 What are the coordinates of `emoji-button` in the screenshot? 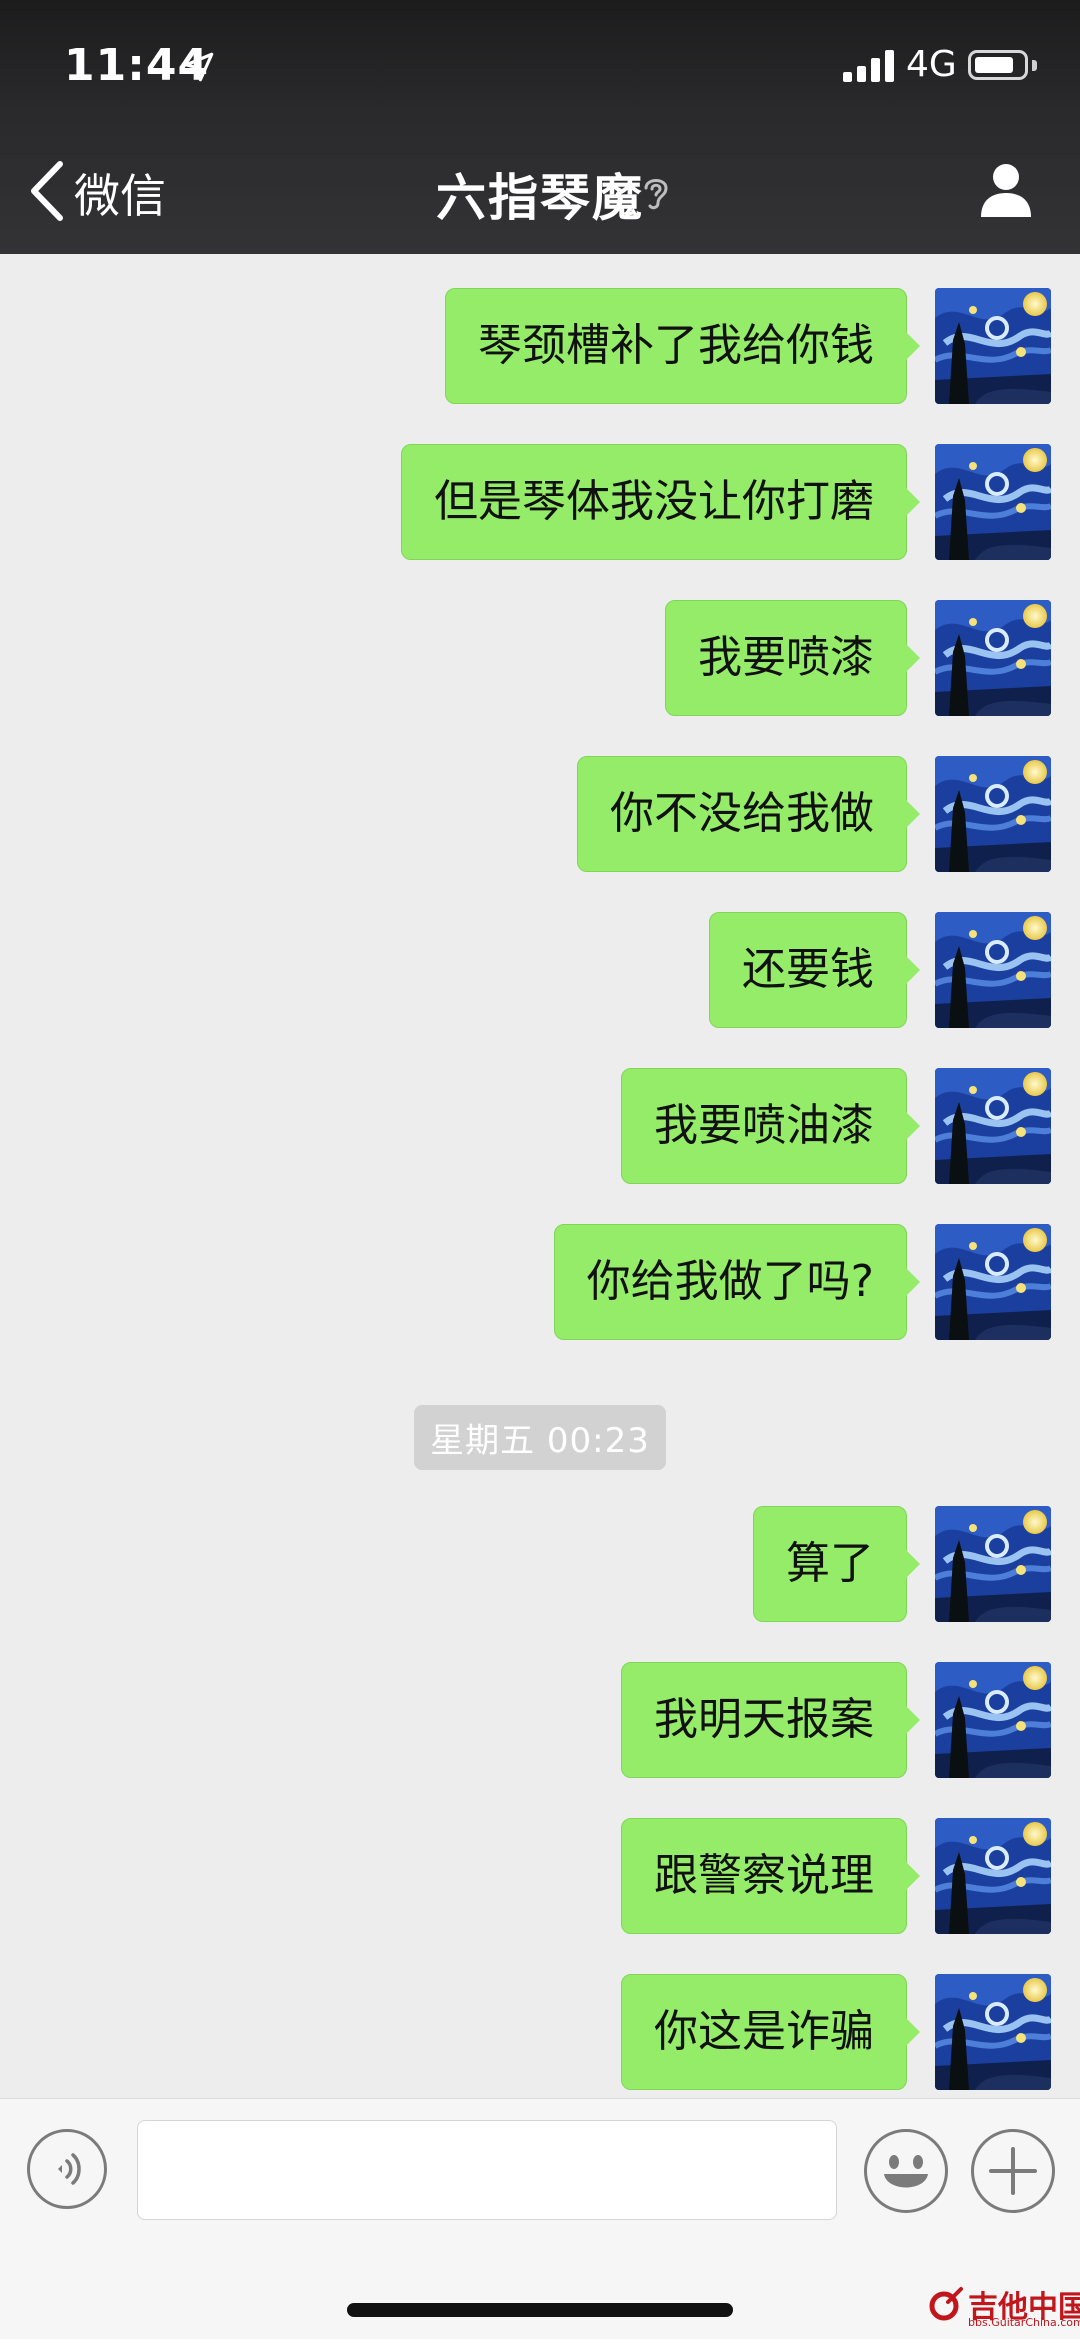 It's located at (906, 2171).